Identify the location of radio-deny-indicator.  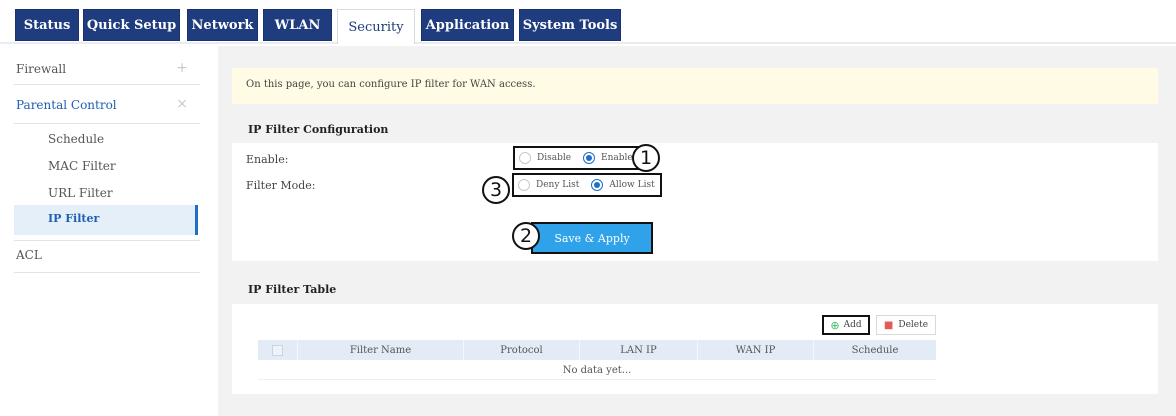
(524, 185).